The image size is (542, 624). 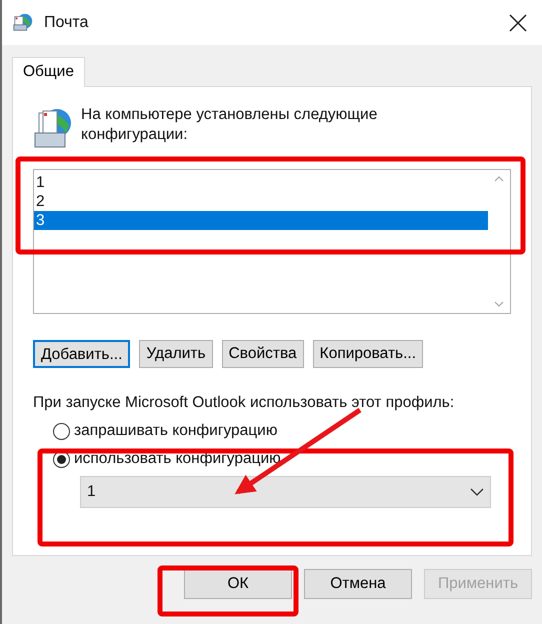 What do you see at coordinates (177, 459) in the screenshot?
I see `radio-label: использовать конфигурацию` at bounding box center [177, 459].